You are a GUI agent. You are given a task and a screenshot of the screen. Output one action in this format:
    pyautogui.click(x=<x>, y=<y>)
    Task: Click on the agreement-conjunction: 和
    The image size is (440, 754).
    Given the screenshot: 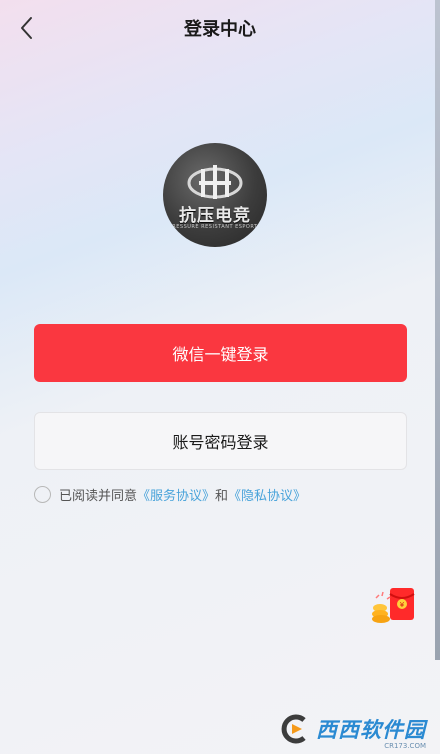 What is the action you would take?
    pyautogui.click(x=222, y=496)
    